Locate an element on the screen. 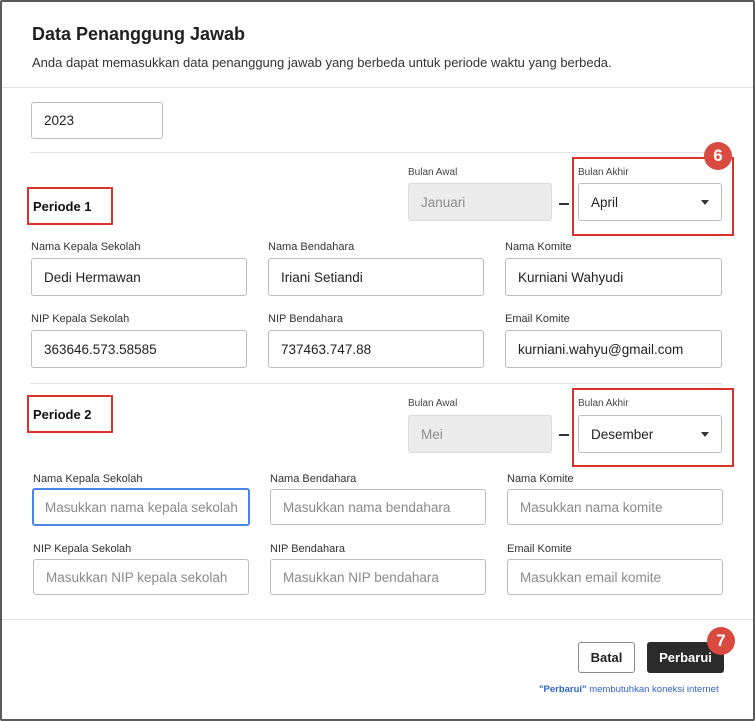  internet-required-note: "Perbarui" membutuhkan koneksi internet is located at coordinates (629, 689).